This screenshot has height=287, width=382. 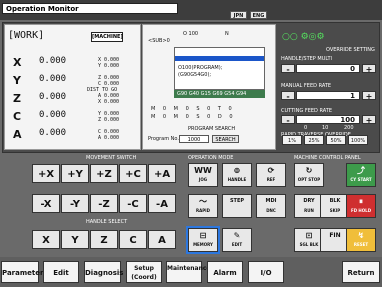 I want to click on feed-row-1: M 0 M 0 S 0 T 0, so click(x=193, y=109).